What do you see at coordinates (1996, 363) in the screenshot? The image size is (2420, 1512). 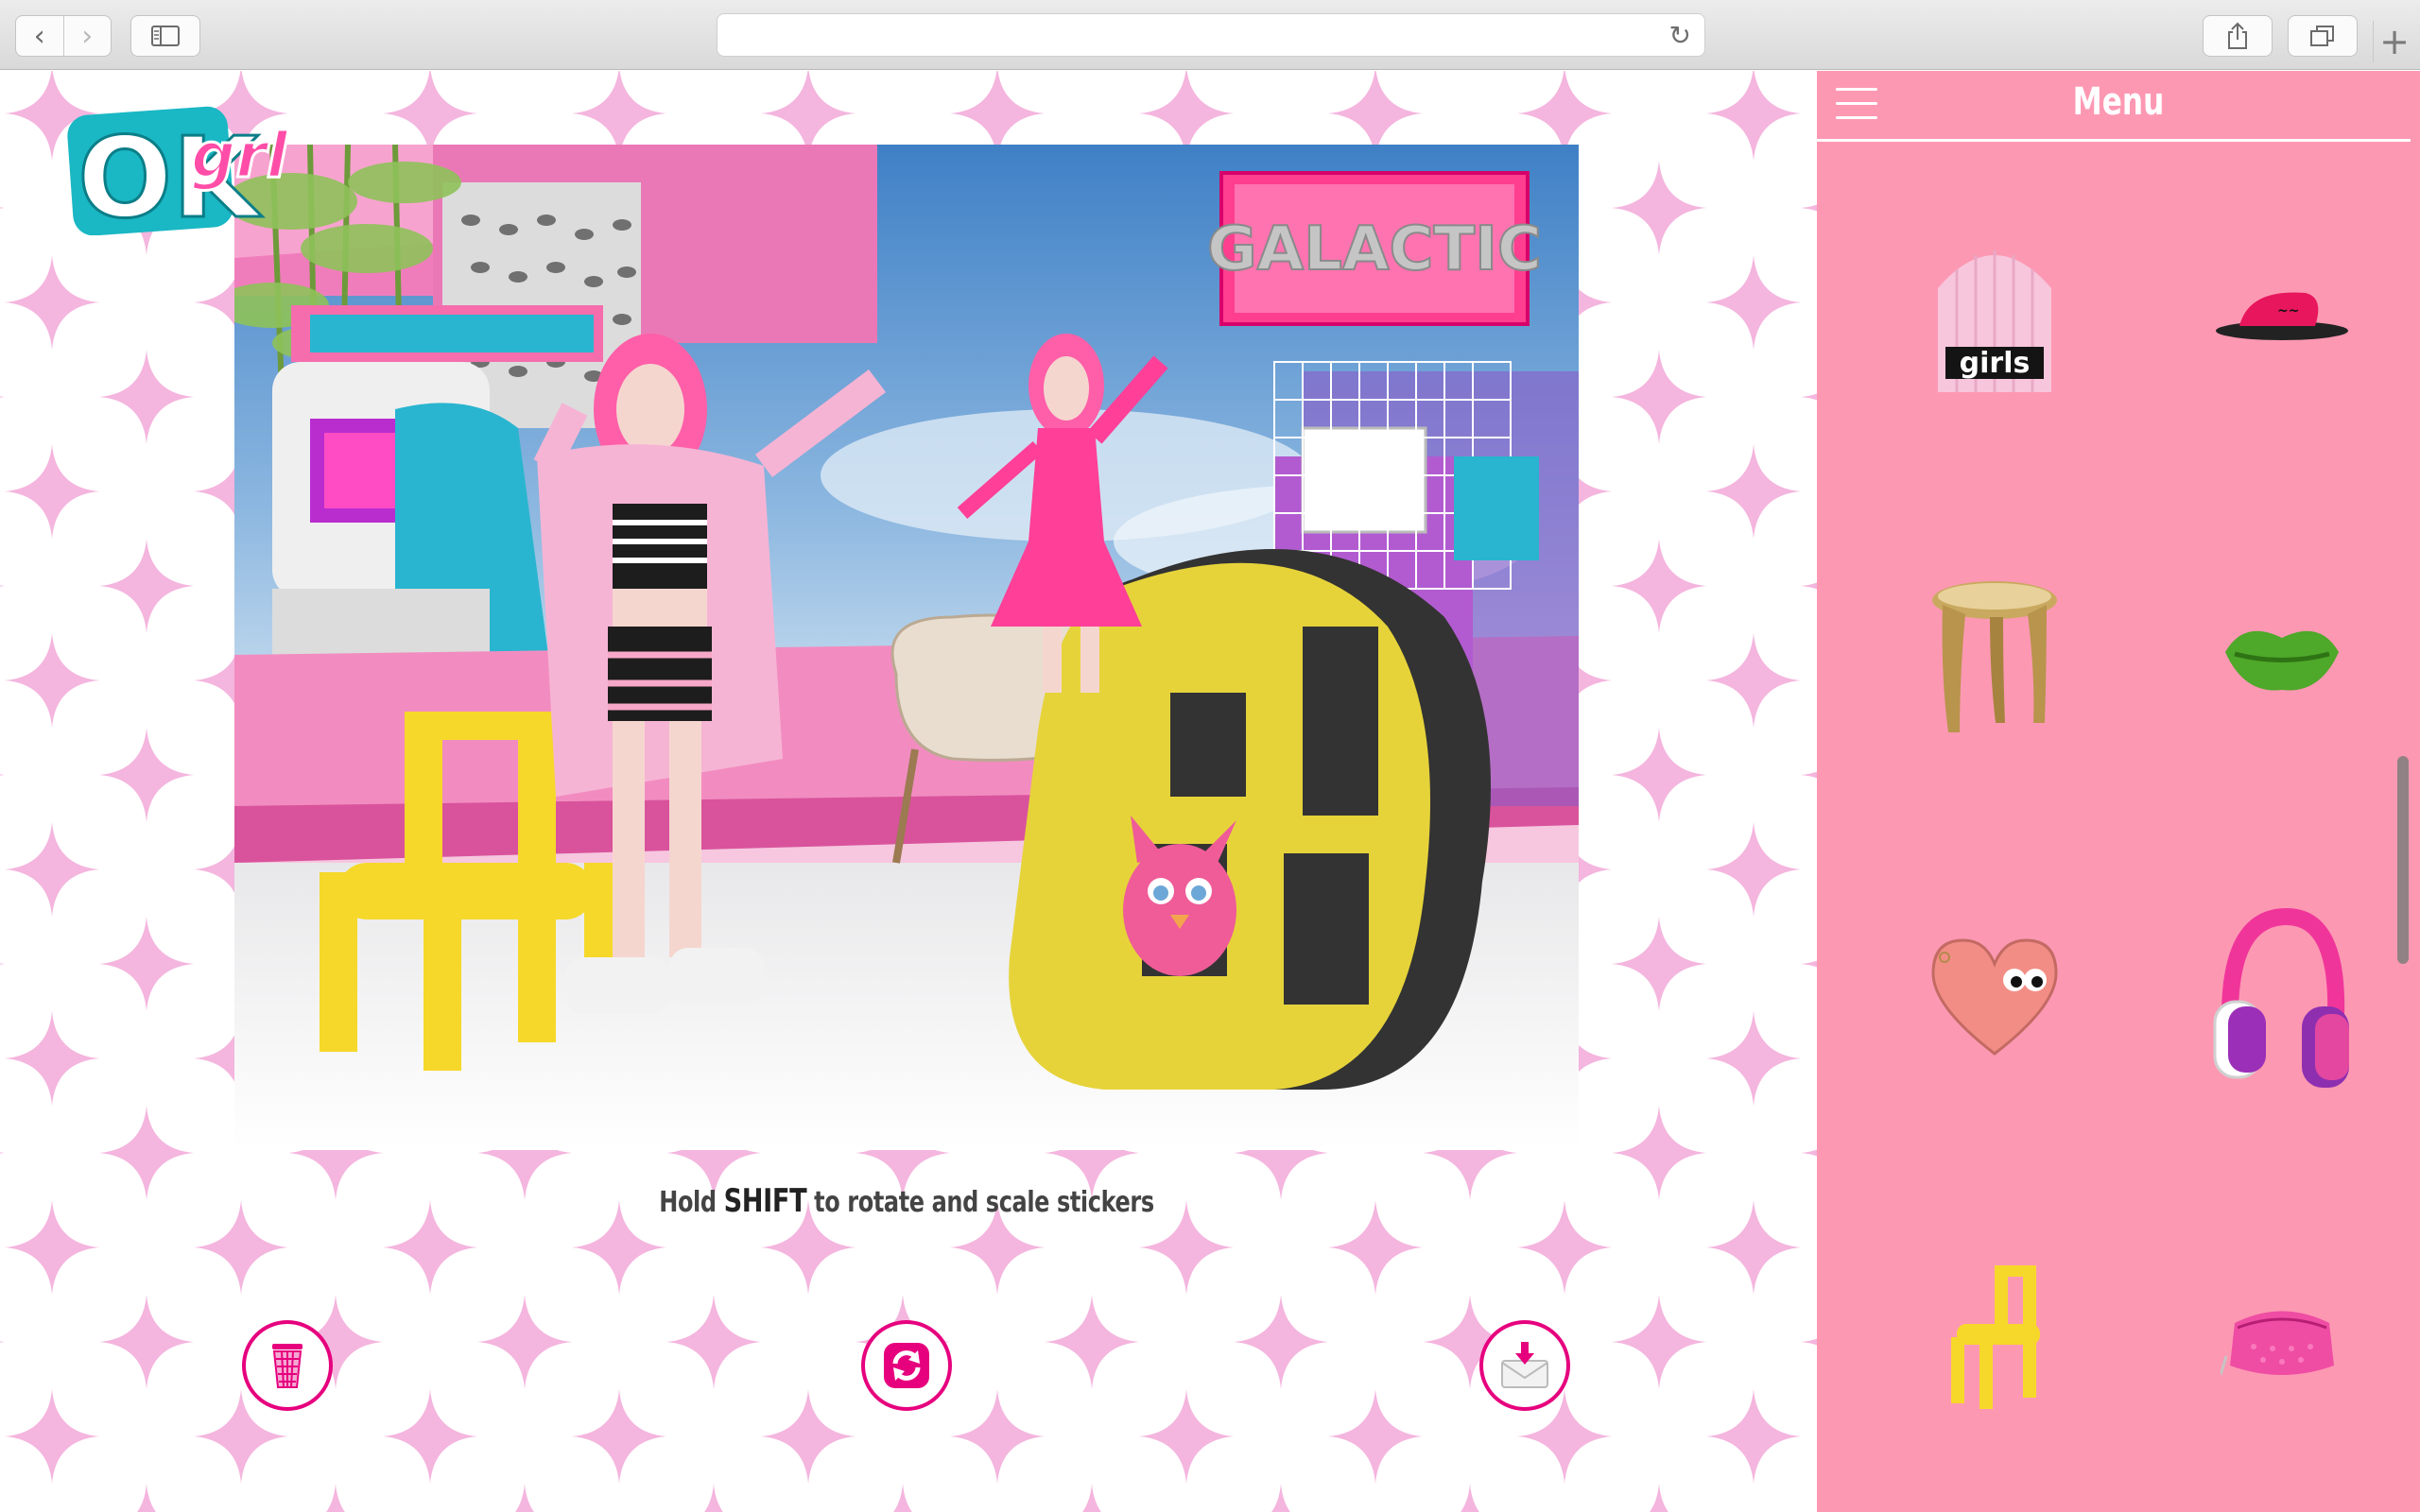 I see `beanie-label: girls` at bounding box center [1996, 363].